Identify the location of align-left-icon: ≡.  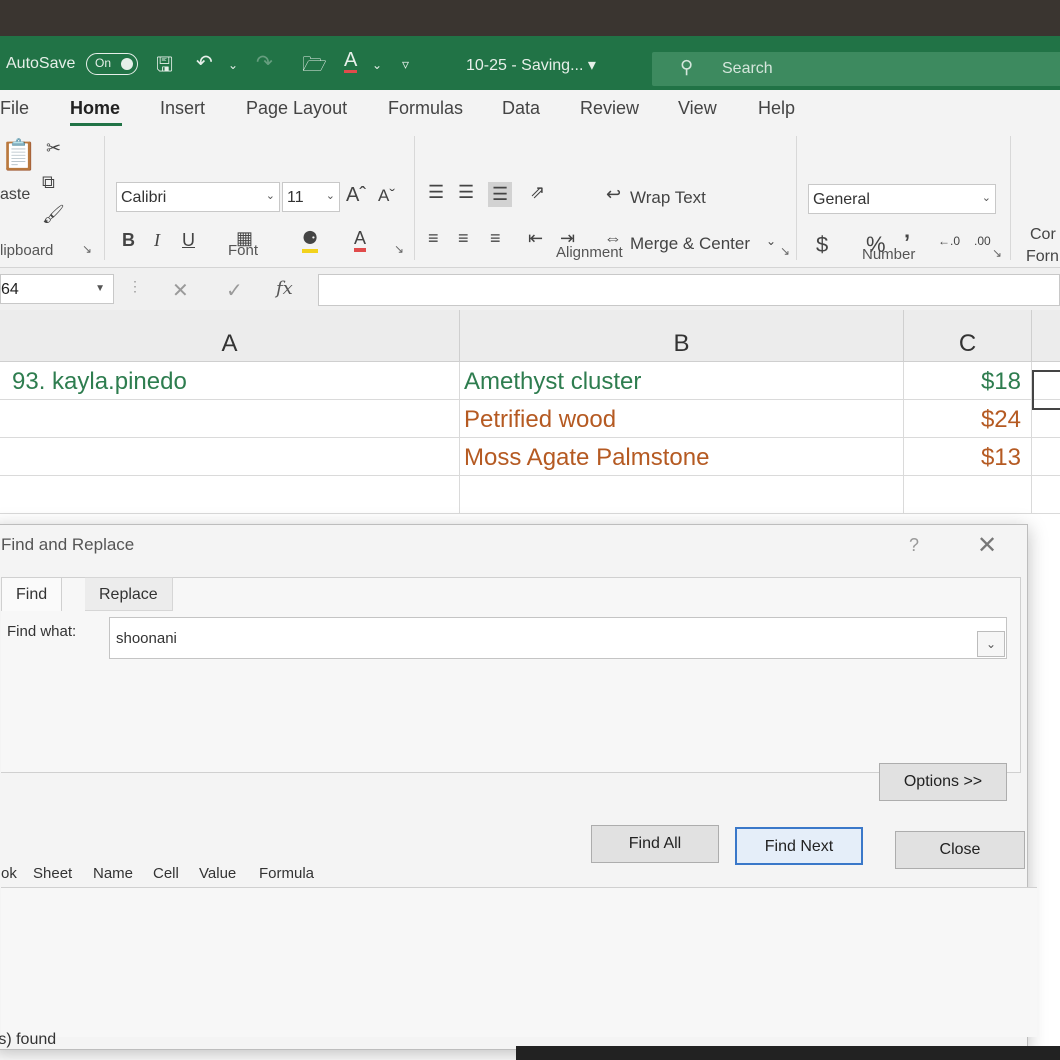
(433, 238).